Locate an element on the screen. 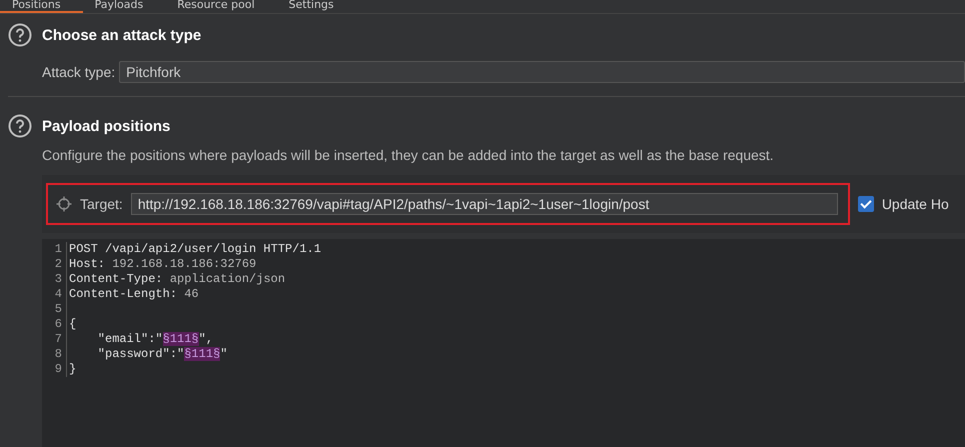  line-number: 3 is located at coordinates (54, 279).